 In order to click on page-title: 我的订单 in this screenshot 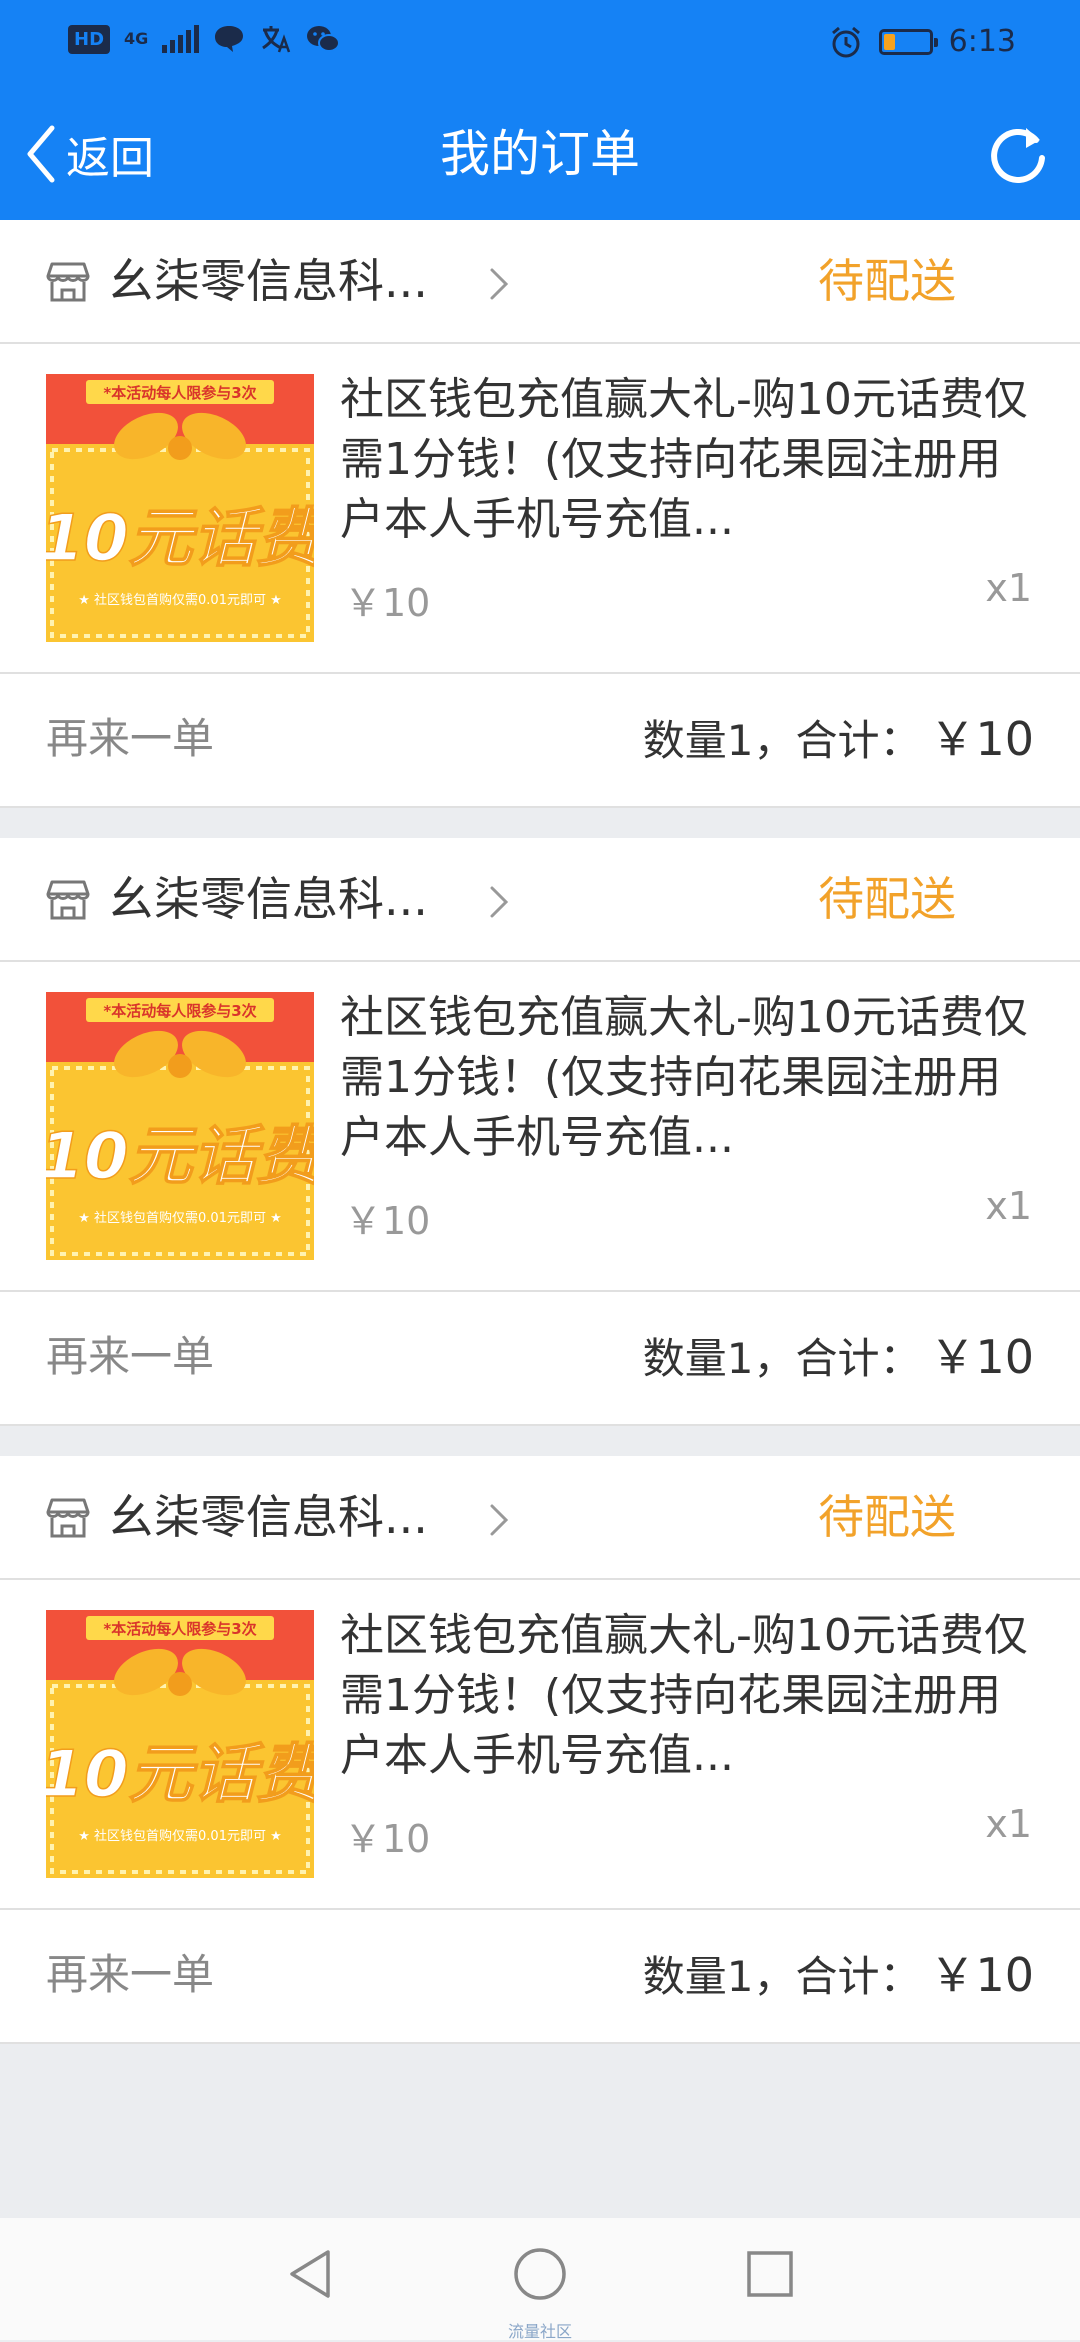, I will do `click(540, 154)`.